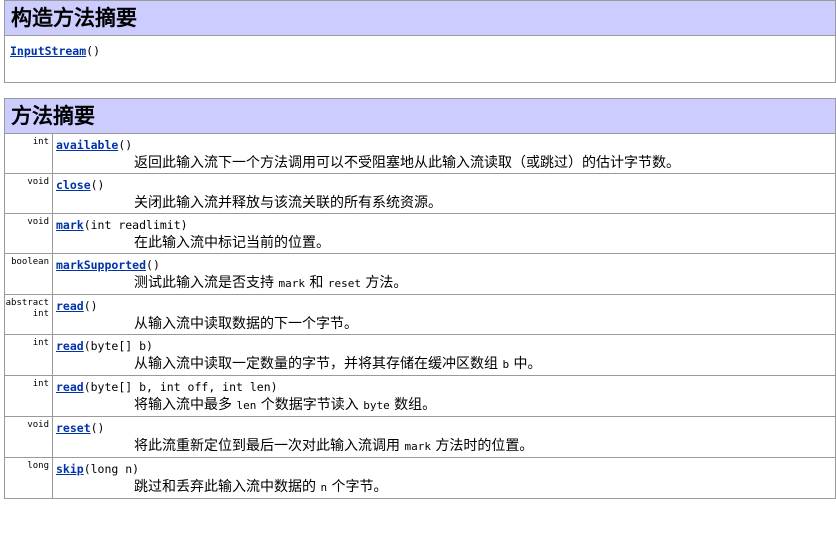  Describe the element at coordinates (28, 314) in the screenshot. I see `method-return-type: abstract int` at that location.